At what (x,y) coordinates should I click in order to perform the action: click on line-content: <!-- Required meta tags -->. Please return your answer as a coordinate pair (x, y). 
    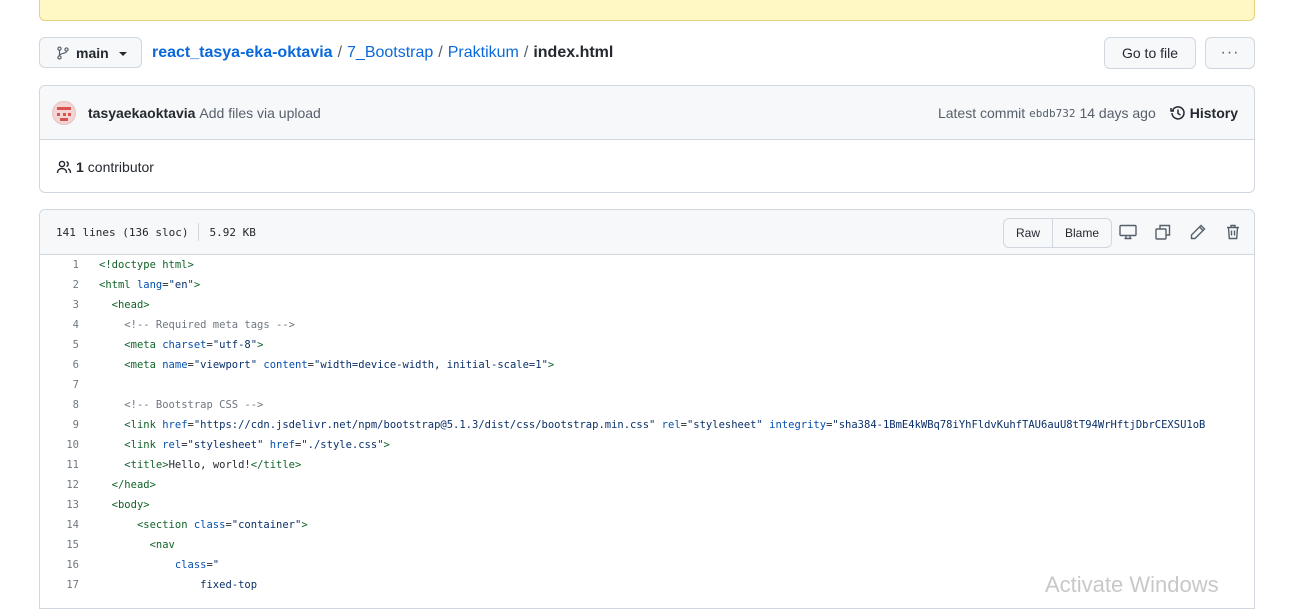
    Looking at the image, I should click on (187, 325).